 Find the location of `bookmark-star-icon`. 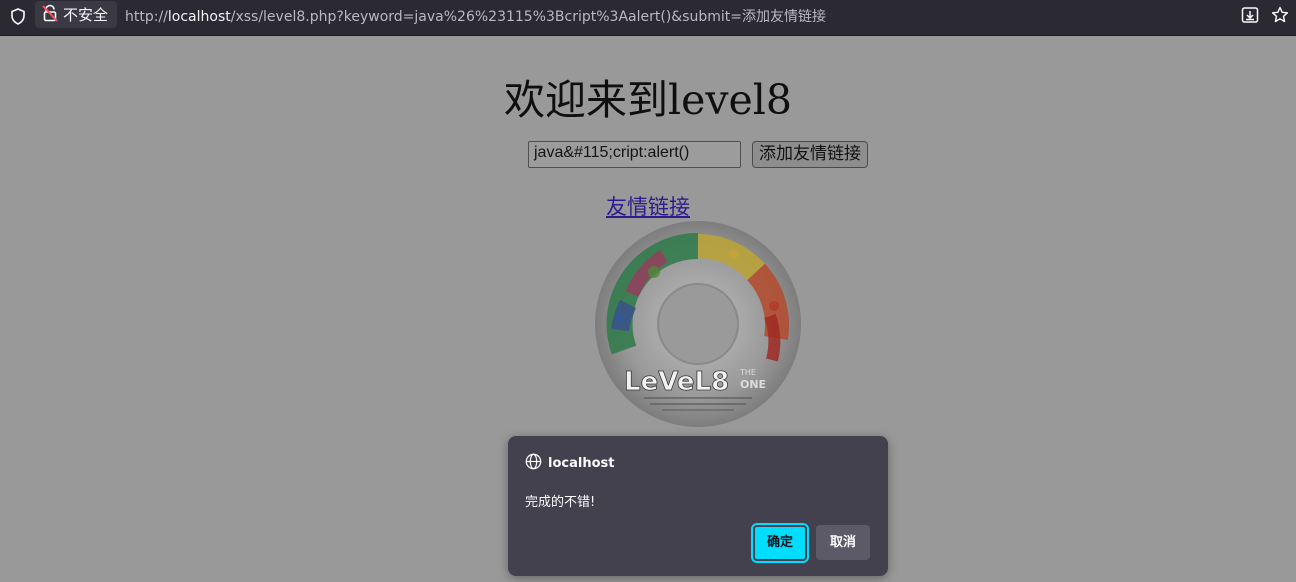

bookmark-star-icon is located at coordinates (1280, 15).